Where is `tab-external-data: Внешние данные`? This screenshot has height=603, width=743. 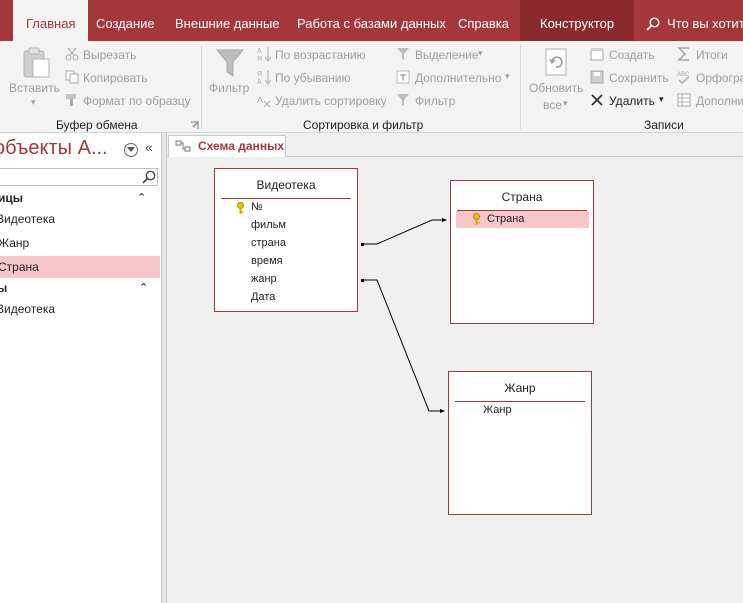 tab-external-data: Внешние данные is located at coordinates (227, 20).